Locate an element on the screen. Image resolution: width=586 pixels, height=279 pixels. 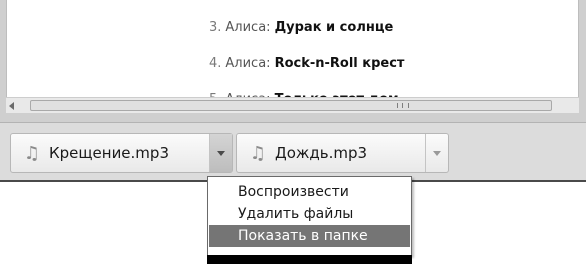
menu-item-delete-files: Удалить файлы is located at coordinates (309, 214).